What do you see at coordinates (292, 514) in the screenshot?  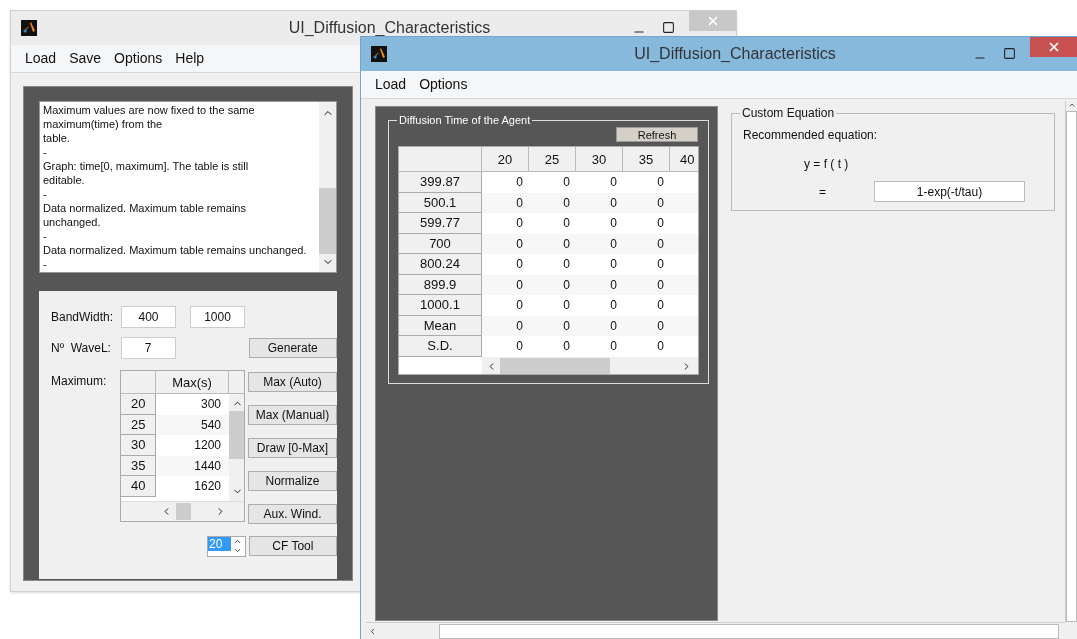 I see `push-button: Aux. Wind.` at bounding box center [292, 514].